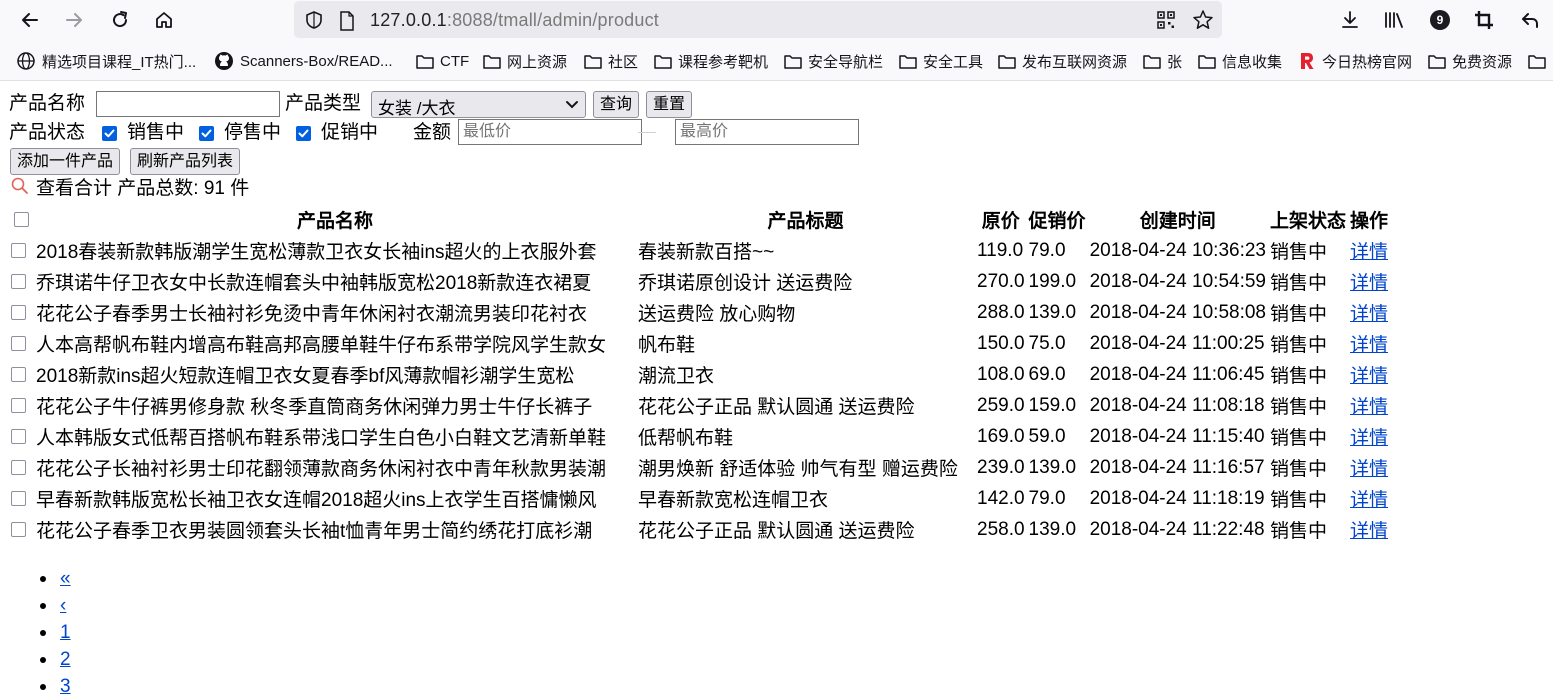 This screenshot has width=1553, height=700. What do you see at coordinates (1052, 281) in the screenshot?
I see `sale-price-cell: 199.0` at bounding box center [1052, 281].